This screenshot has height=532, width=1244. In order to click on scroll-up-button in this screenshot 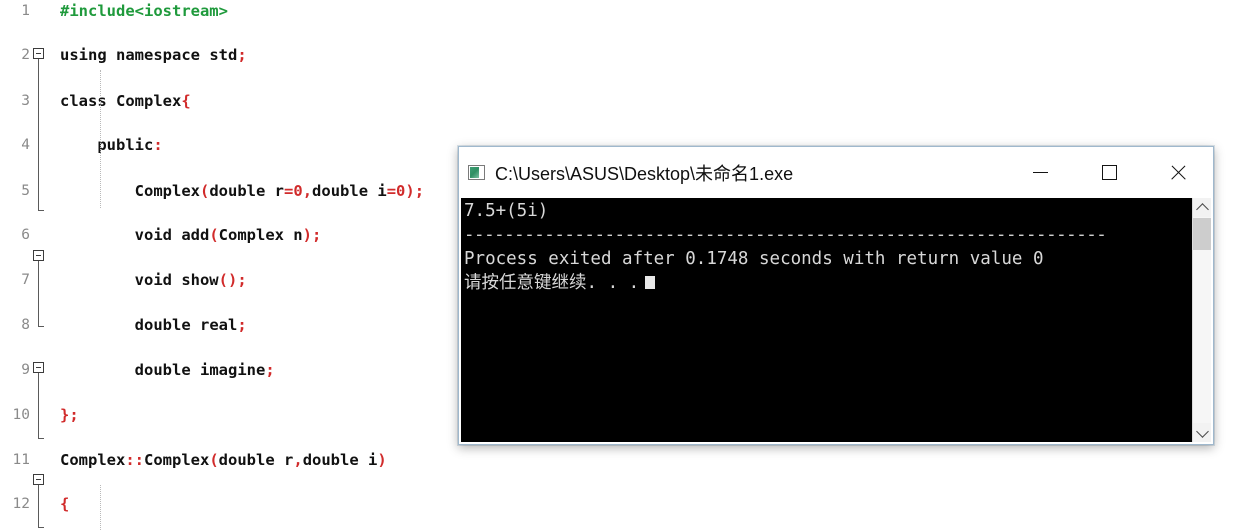, I will do `click(1202, 207)`.